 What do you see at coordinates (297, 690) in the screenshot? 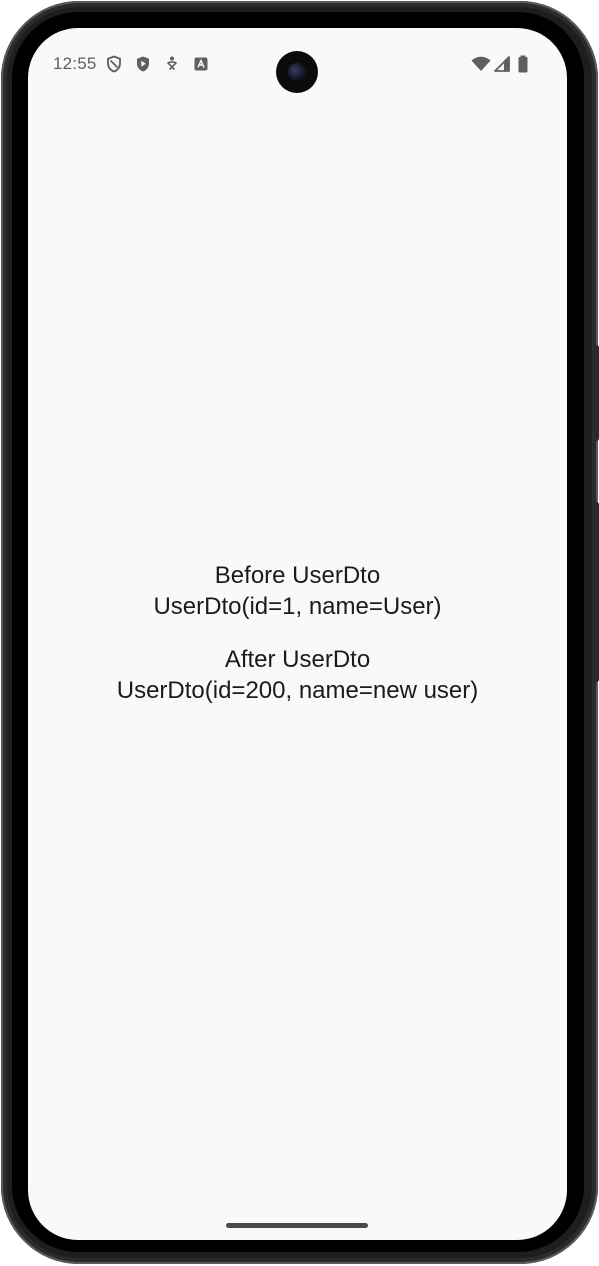
I see `after-value: UserDto(id=200, name=new user)` at bounding box center [297, 690].